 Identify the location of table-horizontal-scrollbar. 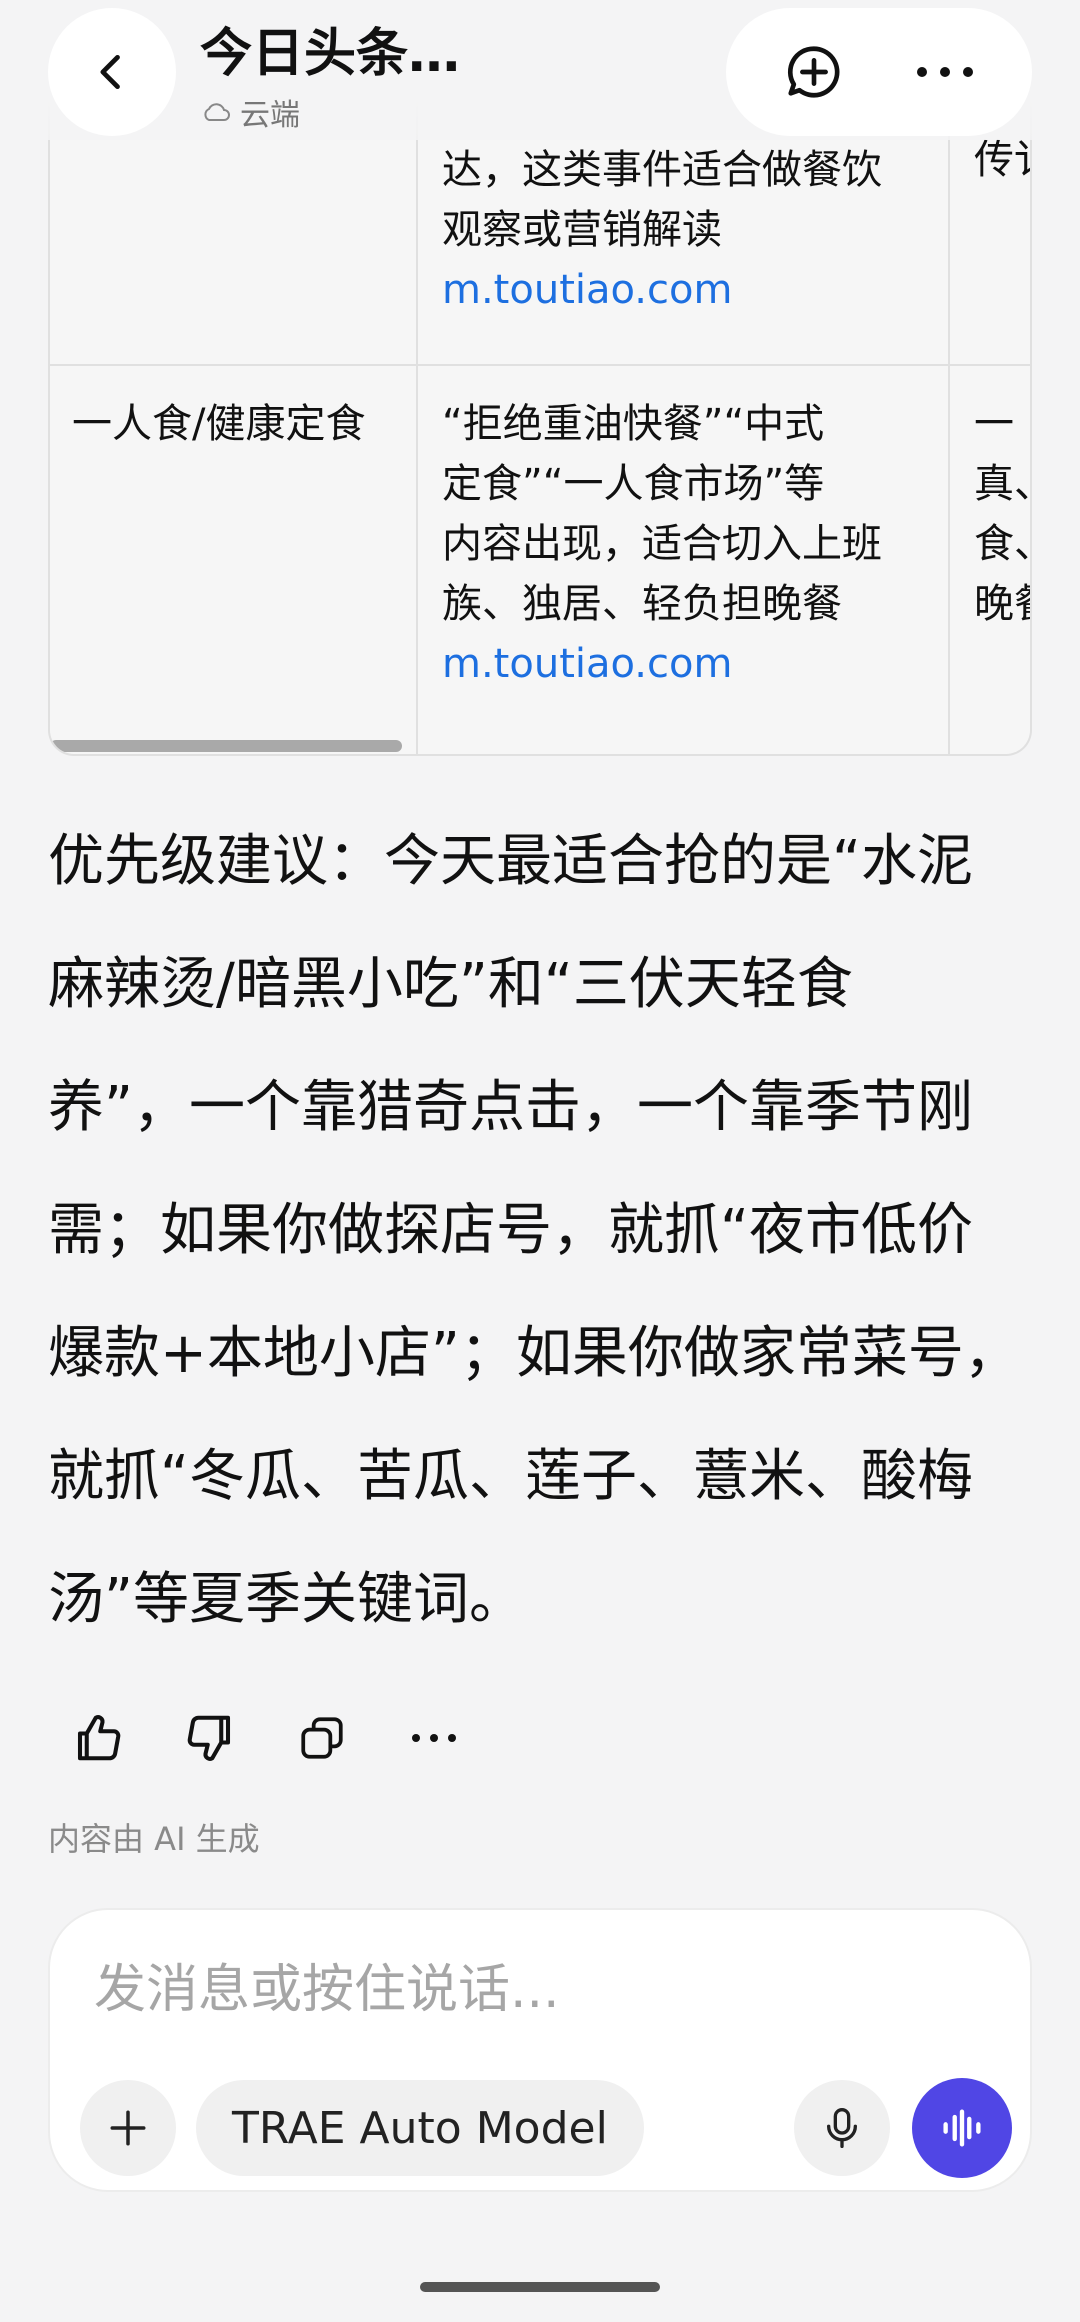
(226, 746).